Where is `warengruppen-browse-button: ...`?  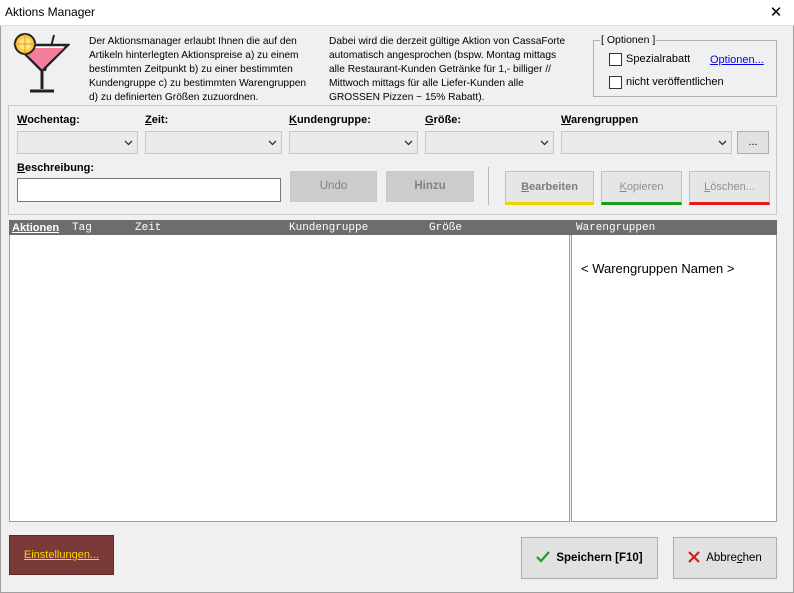
warengruppen-browse-button: ... is located at coordinates (753, 142).